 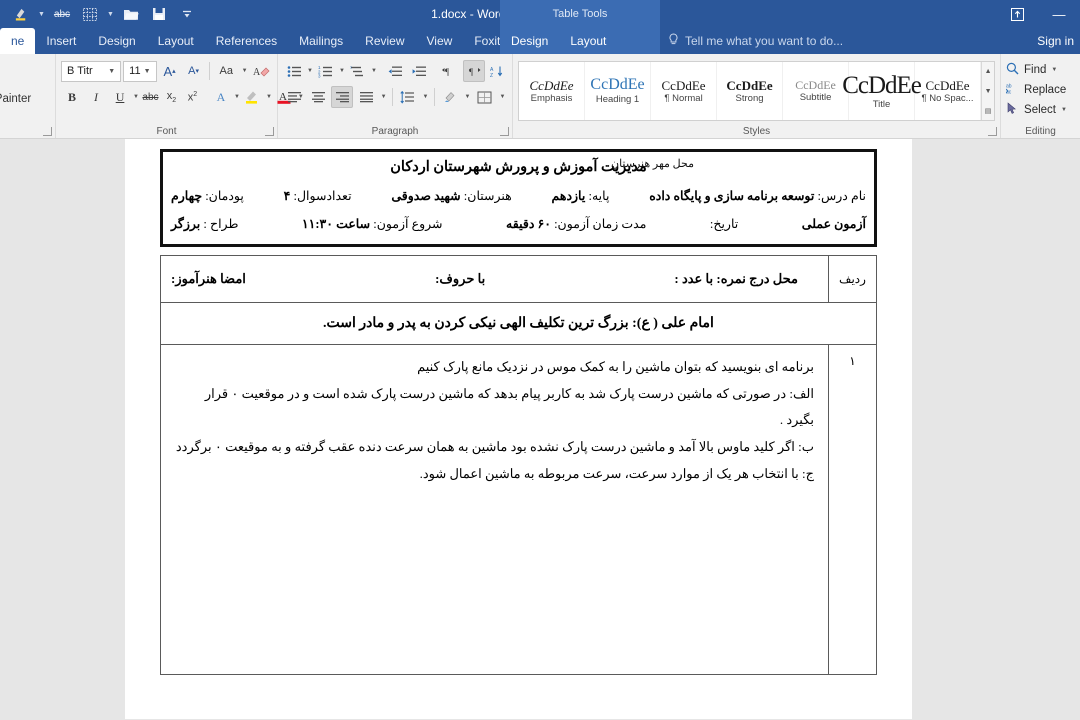 I want to click on tab-view: View, so click(x=440, y=41).